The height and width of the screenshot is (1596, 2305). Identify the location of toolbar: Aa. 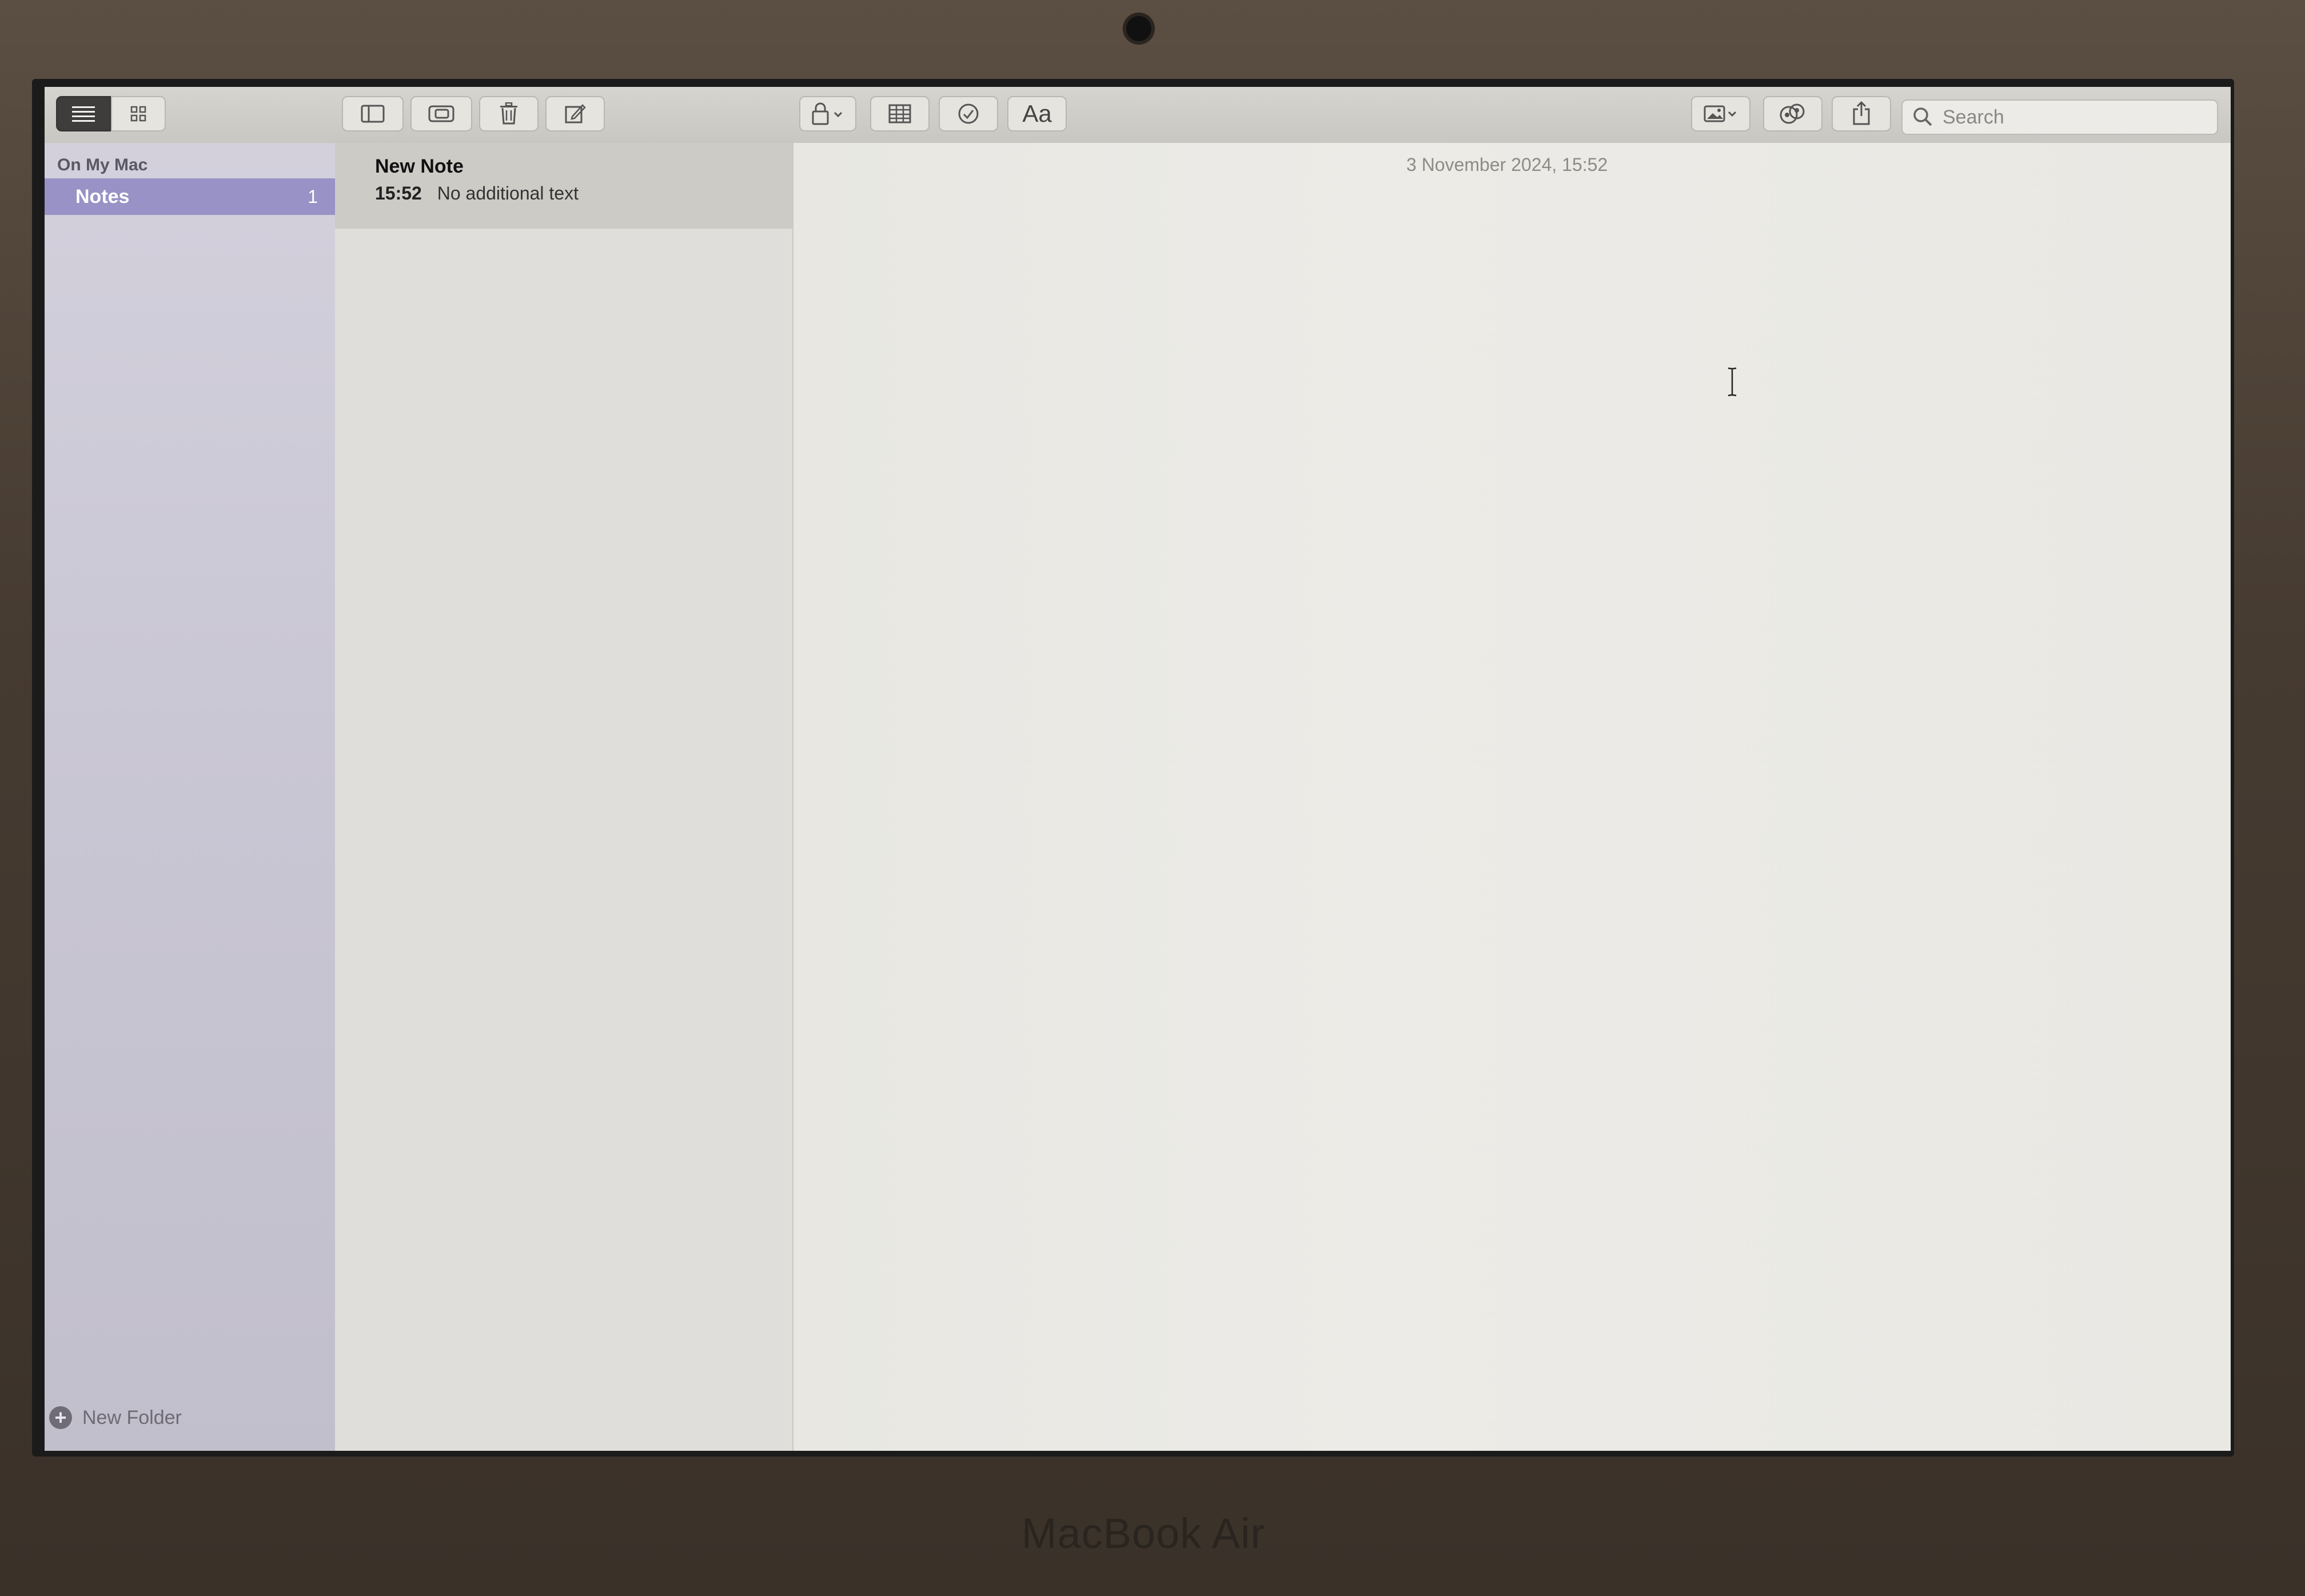
(1138, 115).